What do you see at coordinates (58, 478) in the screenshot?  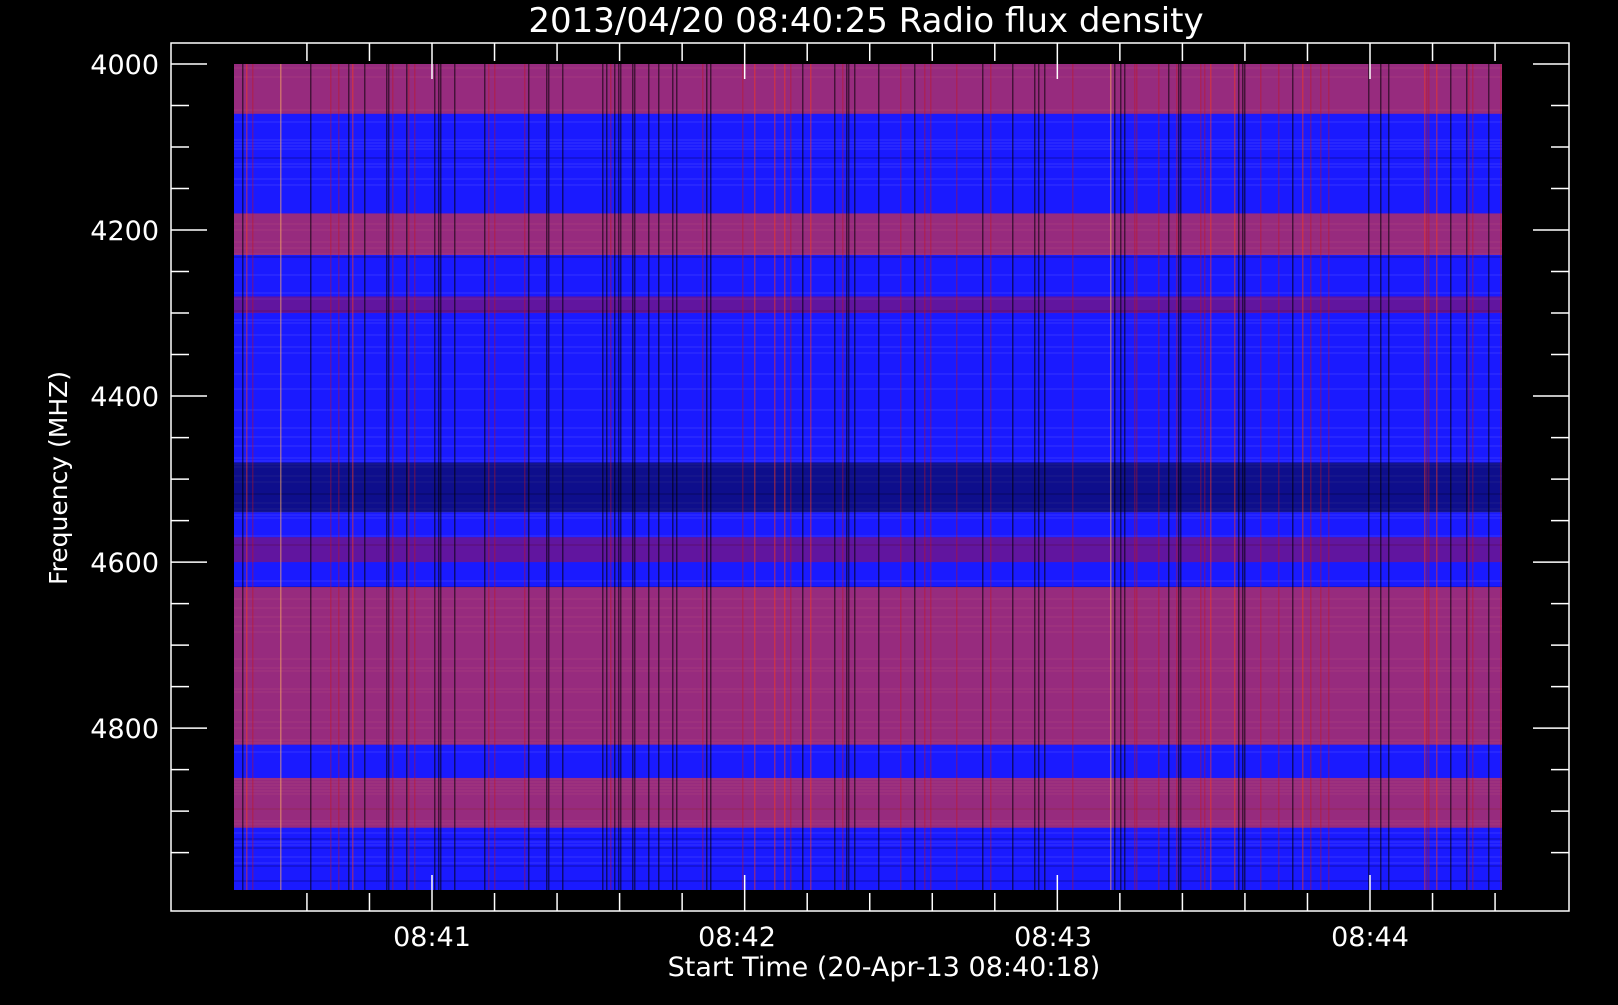 I see `y-axis-label: Frequency (MHZ)` at bounding box center [58, 478].